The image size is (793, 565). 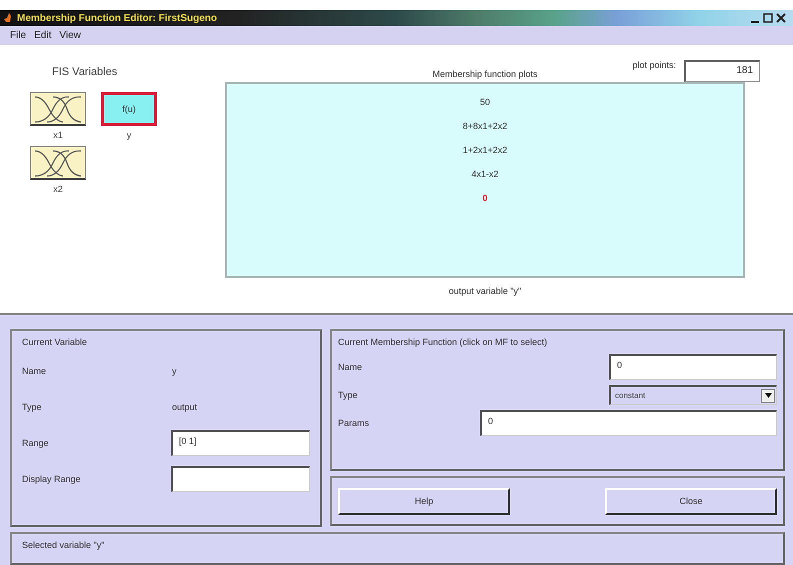 I want to click on panel-title: Current Variable, so click(x=55, y=343).